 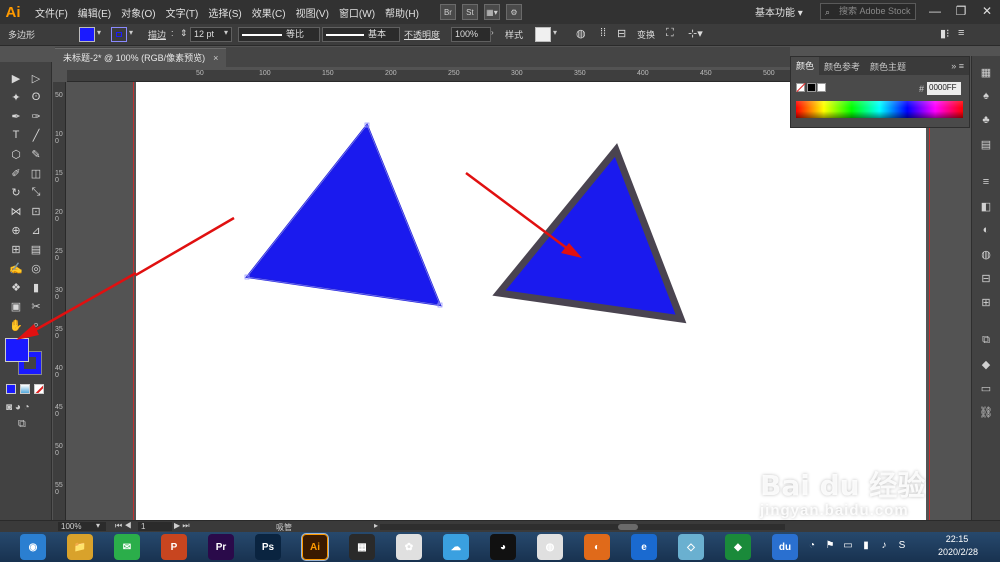 What do you see at coordinates (22, 424) in the screenshot?
I see `screen-mode-icon: ⧉` at bounding box center [22, 424].